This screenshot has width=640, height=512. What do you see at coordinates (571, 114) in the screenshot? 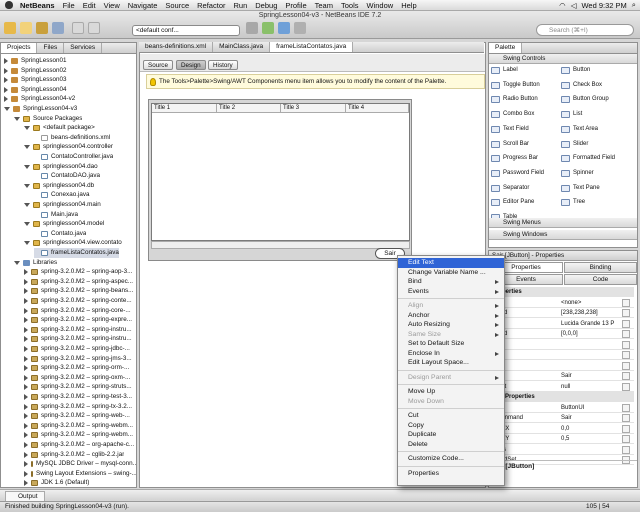
I see `palette-item: List` at bounding box center [571, 114].